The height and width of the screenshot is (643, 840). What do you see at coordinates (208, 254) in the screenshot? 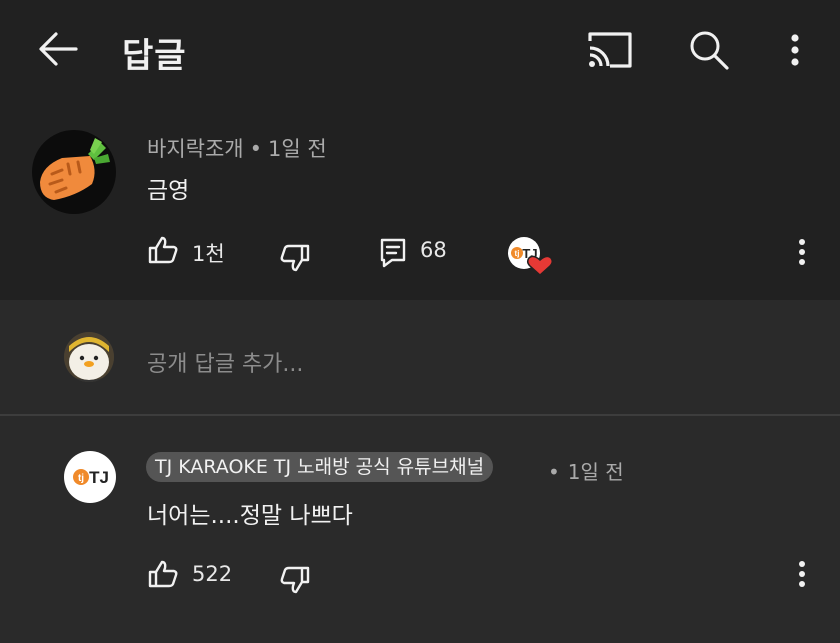
I see `like-count: 1천` at bounding box center [208, 254].